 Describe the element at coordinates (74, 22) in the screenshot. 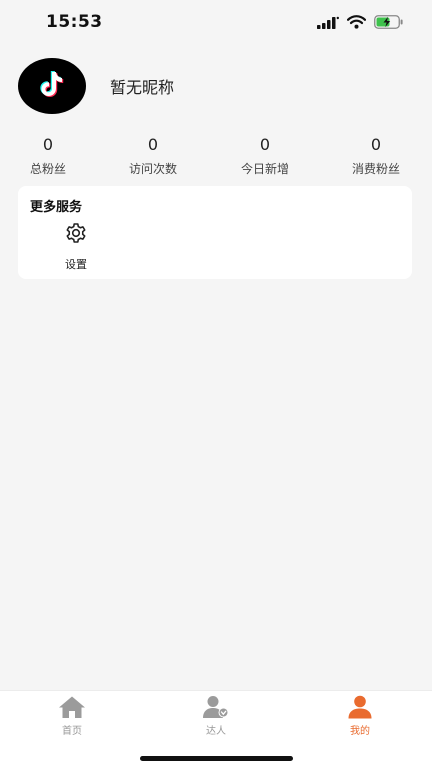

I see `status-time: 15:53` at that location.